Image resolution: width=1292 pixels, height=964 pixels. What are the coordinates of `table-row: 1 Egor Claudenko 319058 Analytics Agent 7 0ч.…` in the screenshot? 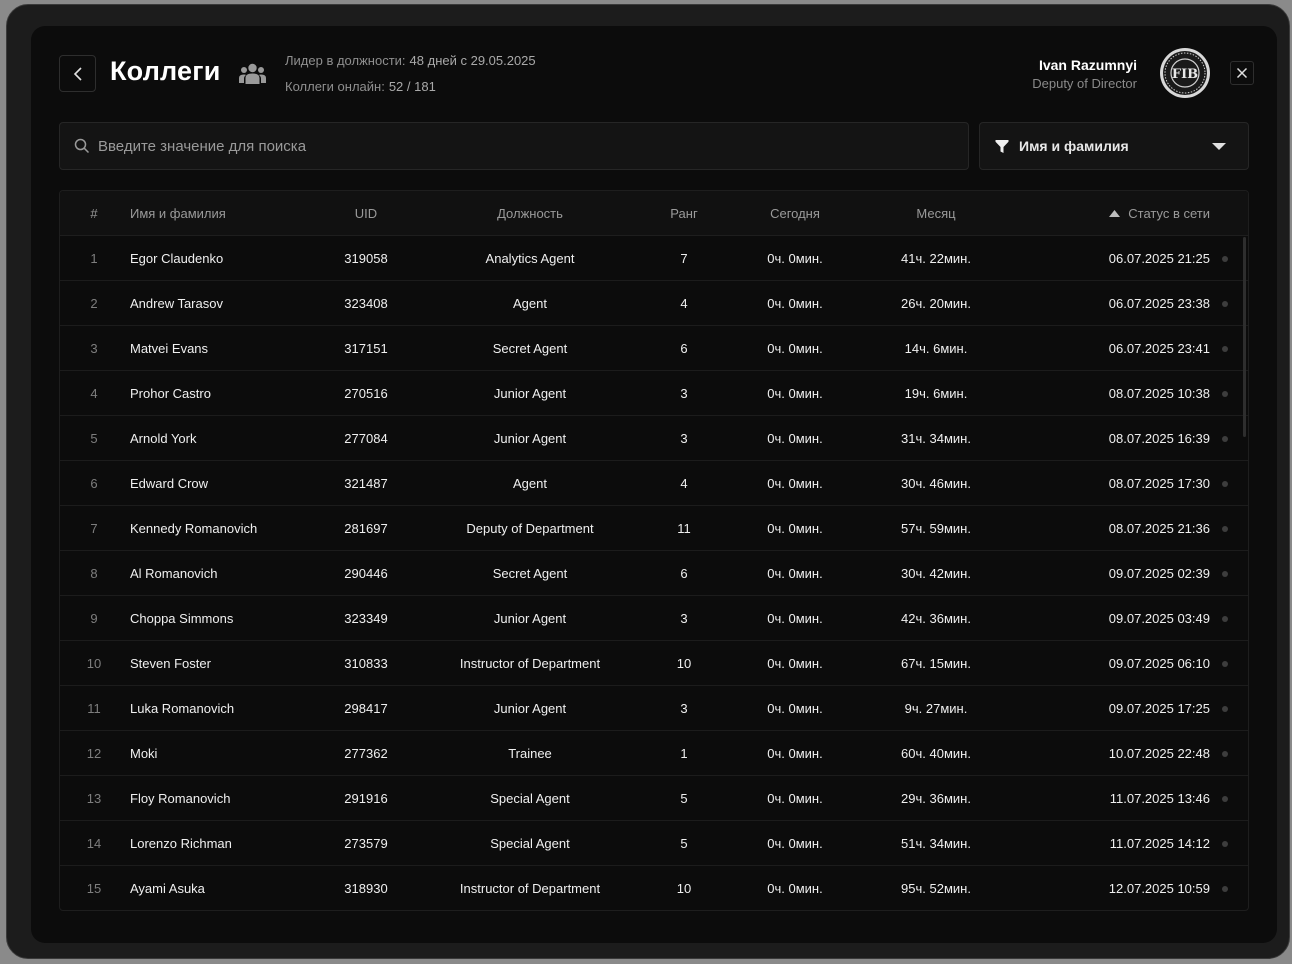 It's located at (654, 258).